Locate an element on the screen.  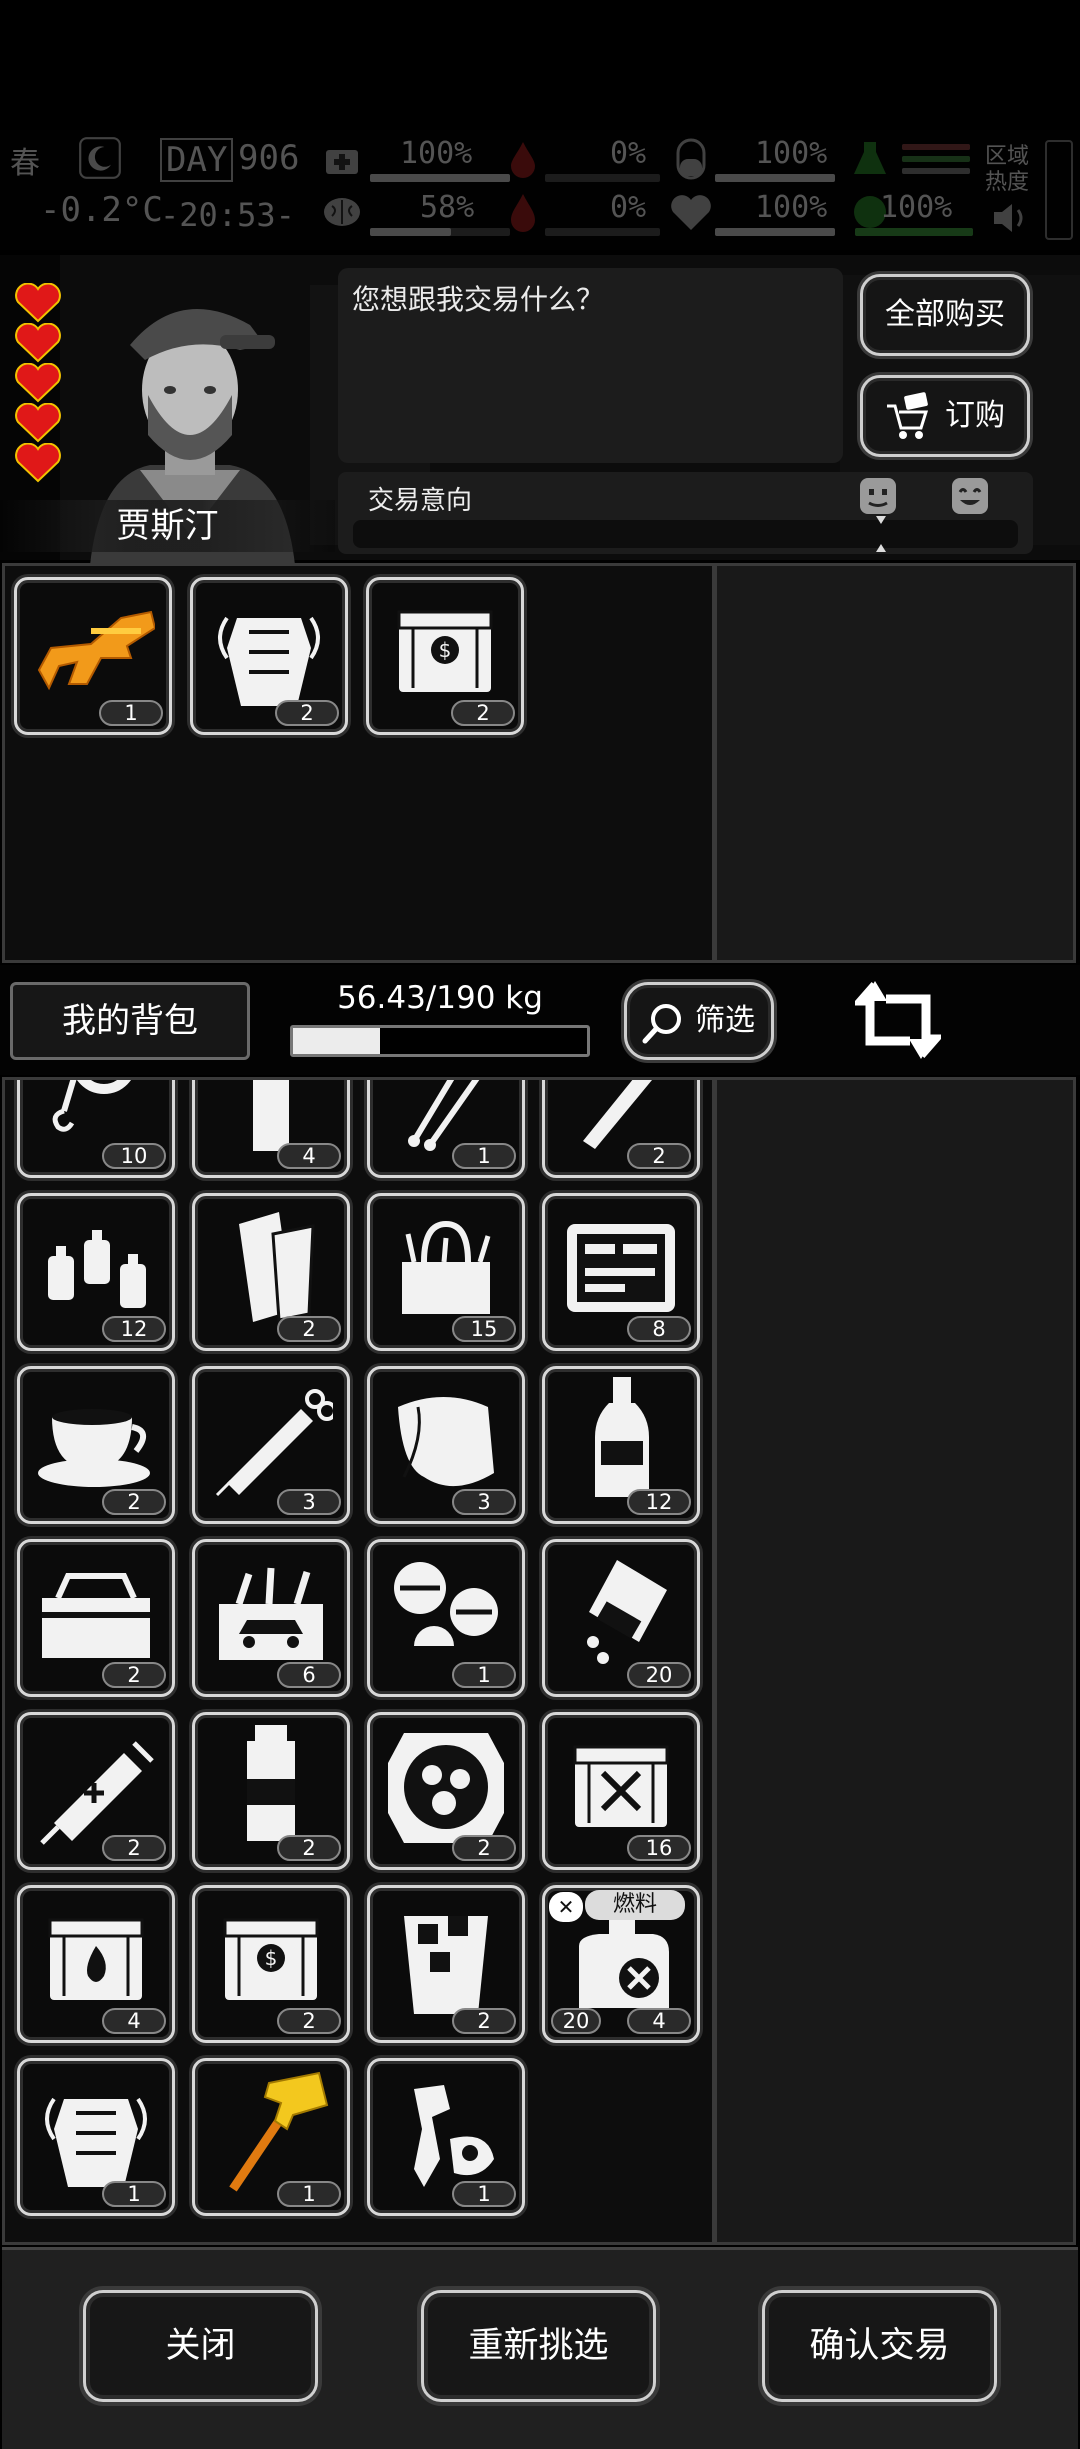
merchant-trade-area is located at coordinates (895, 763).